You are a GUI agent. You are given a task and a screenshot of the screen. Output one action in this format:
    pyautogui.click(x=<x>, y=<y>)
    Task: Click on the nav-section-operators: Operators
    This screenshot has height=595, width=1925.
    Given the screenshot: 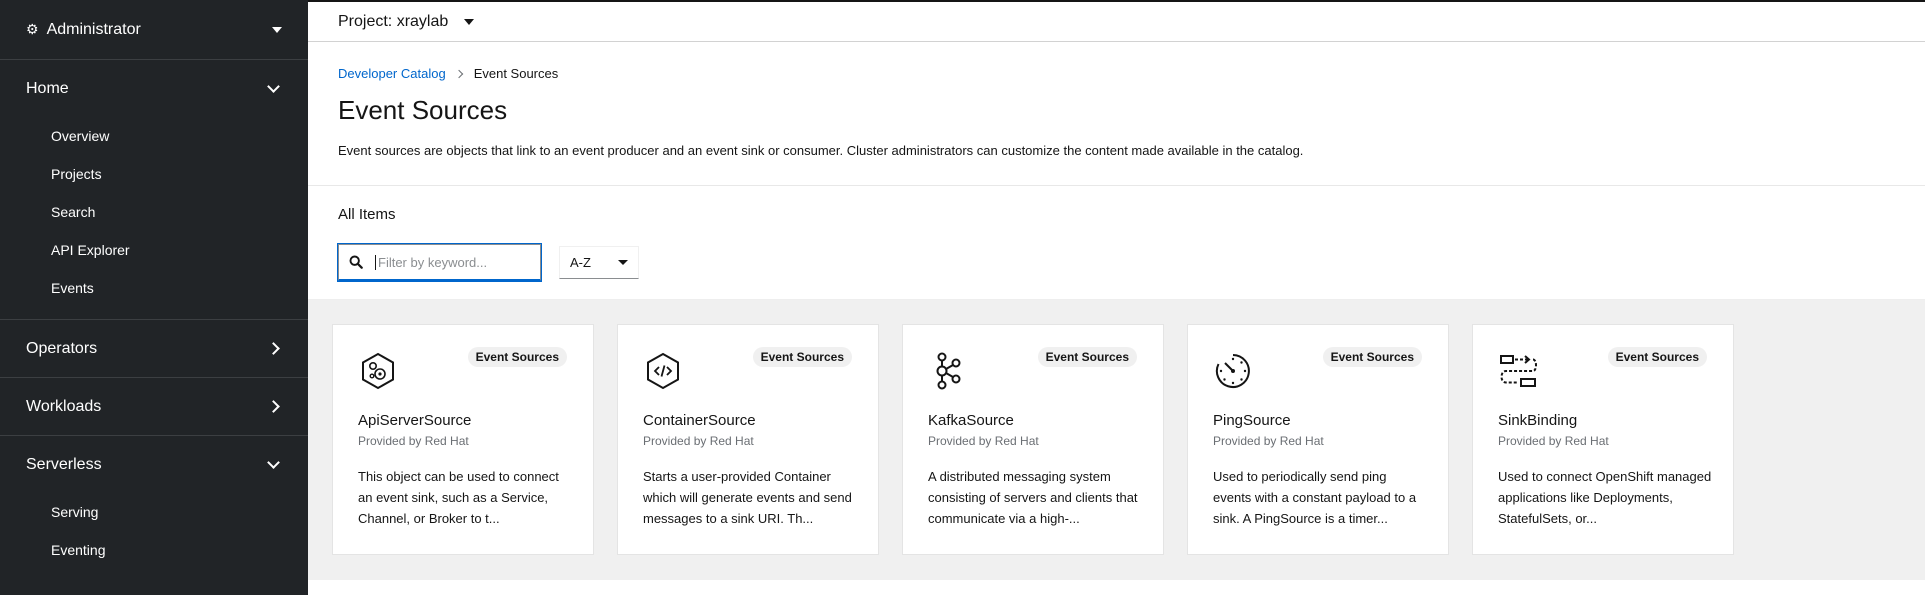 What is the action you would take?
    pyautogui.click(x=154, y=349)
    